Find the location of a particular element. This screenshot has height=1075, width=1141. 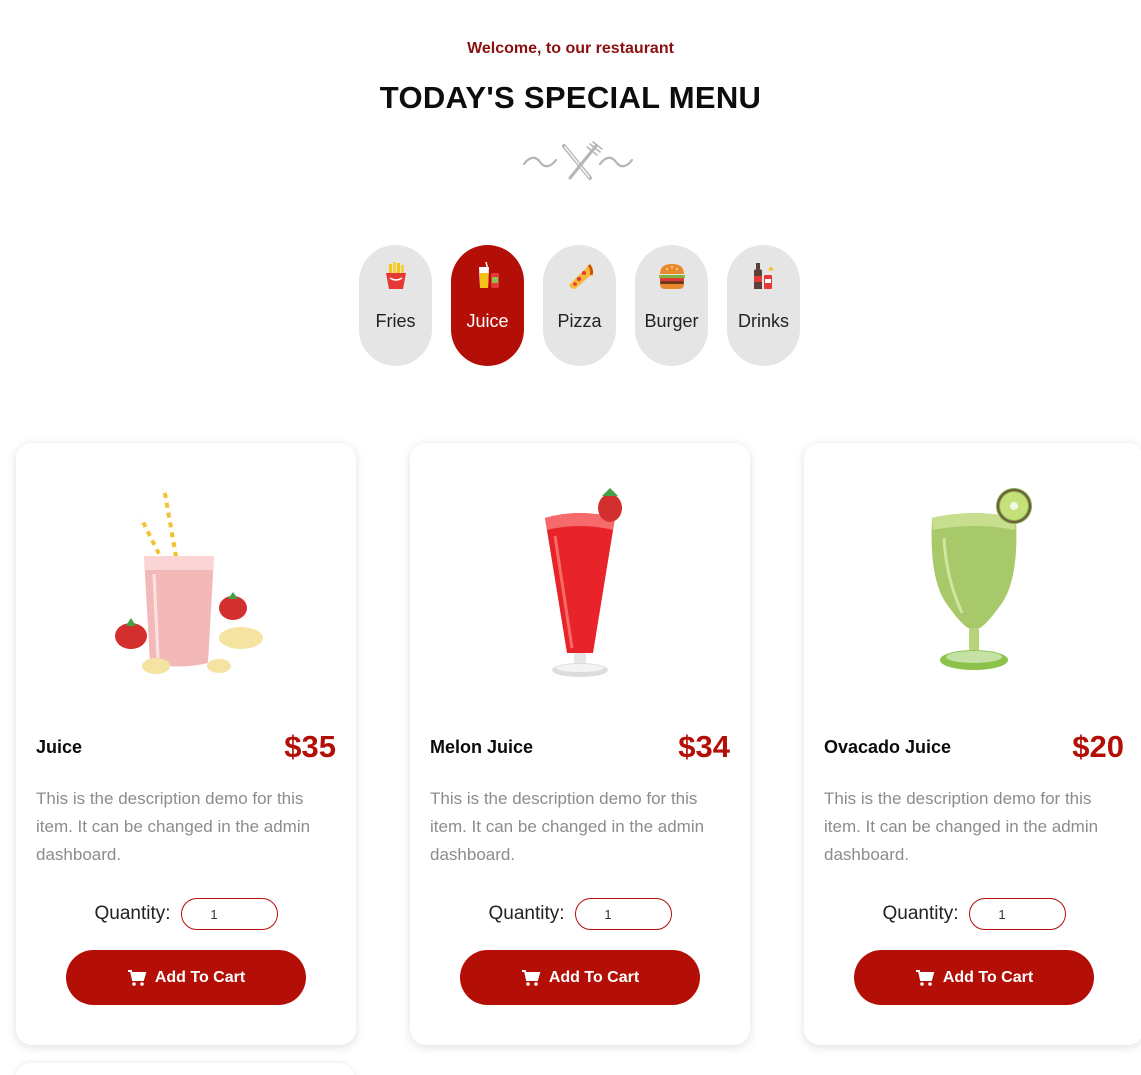

fork-knife-ornament-icon is located at coordinates (578, 160).